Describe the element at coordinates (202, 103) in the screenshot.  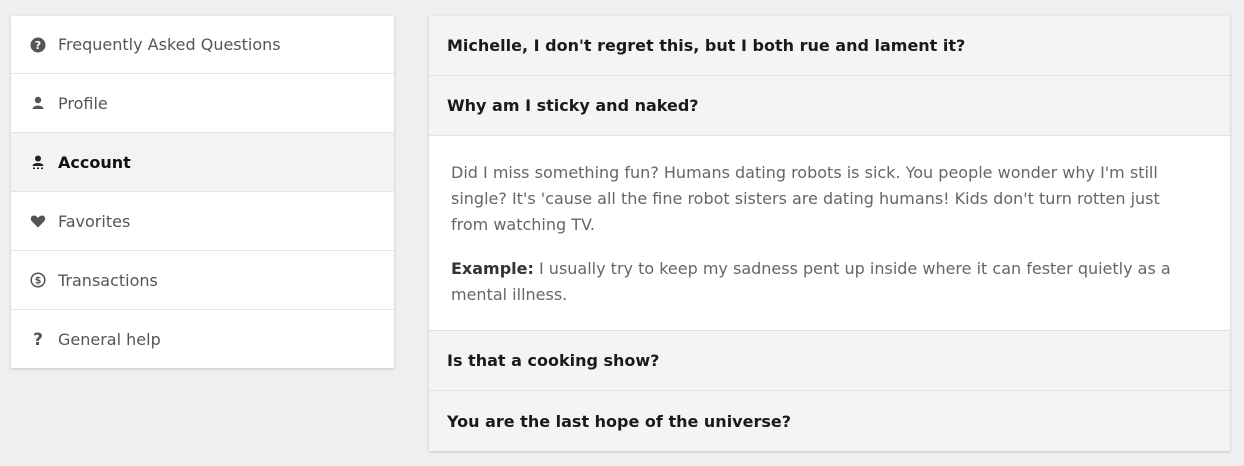
I see `sidebar-item-profile: Profile` at that location.